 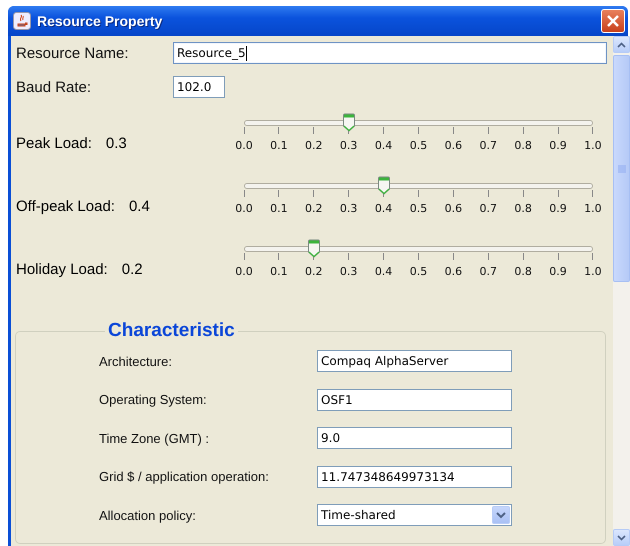 What do you see at coordinates (414, 399) in the screenshot?
I see `input-field: OSF1` at bounding box center [414, 399].